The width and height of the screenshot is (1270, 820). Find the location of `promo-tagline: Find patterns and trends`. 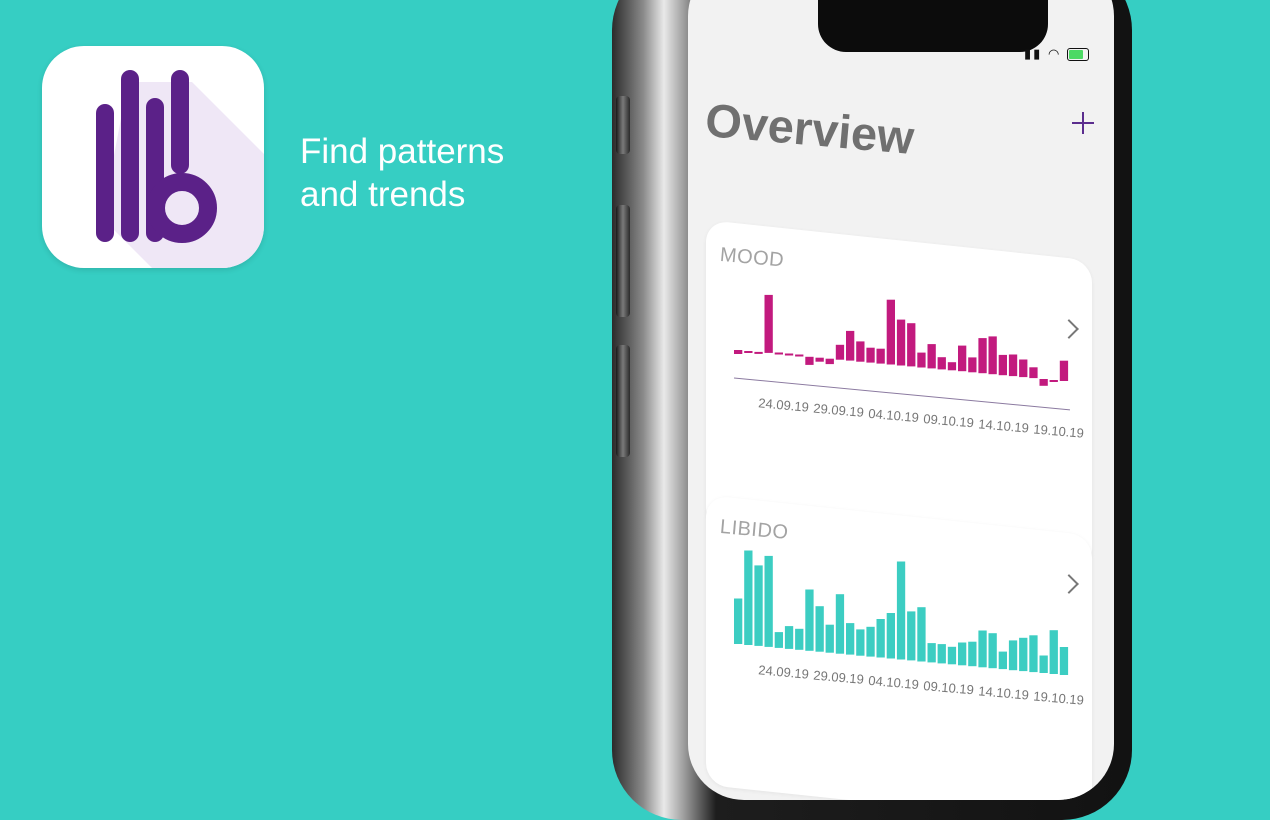

promo-tagline: Find patterns and trends is located at coordinates (430, 173).